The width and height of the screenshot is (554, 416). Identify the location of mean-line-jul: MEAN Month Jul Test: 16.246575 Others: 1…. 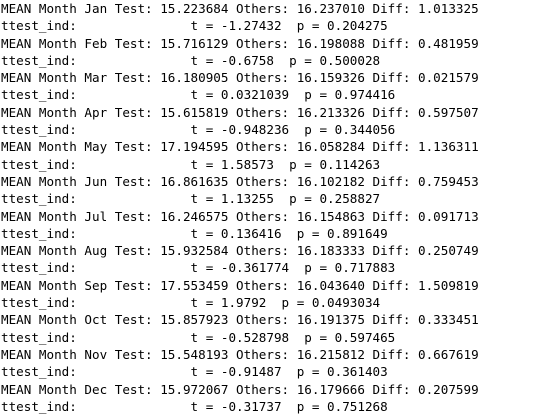
(240, 216).